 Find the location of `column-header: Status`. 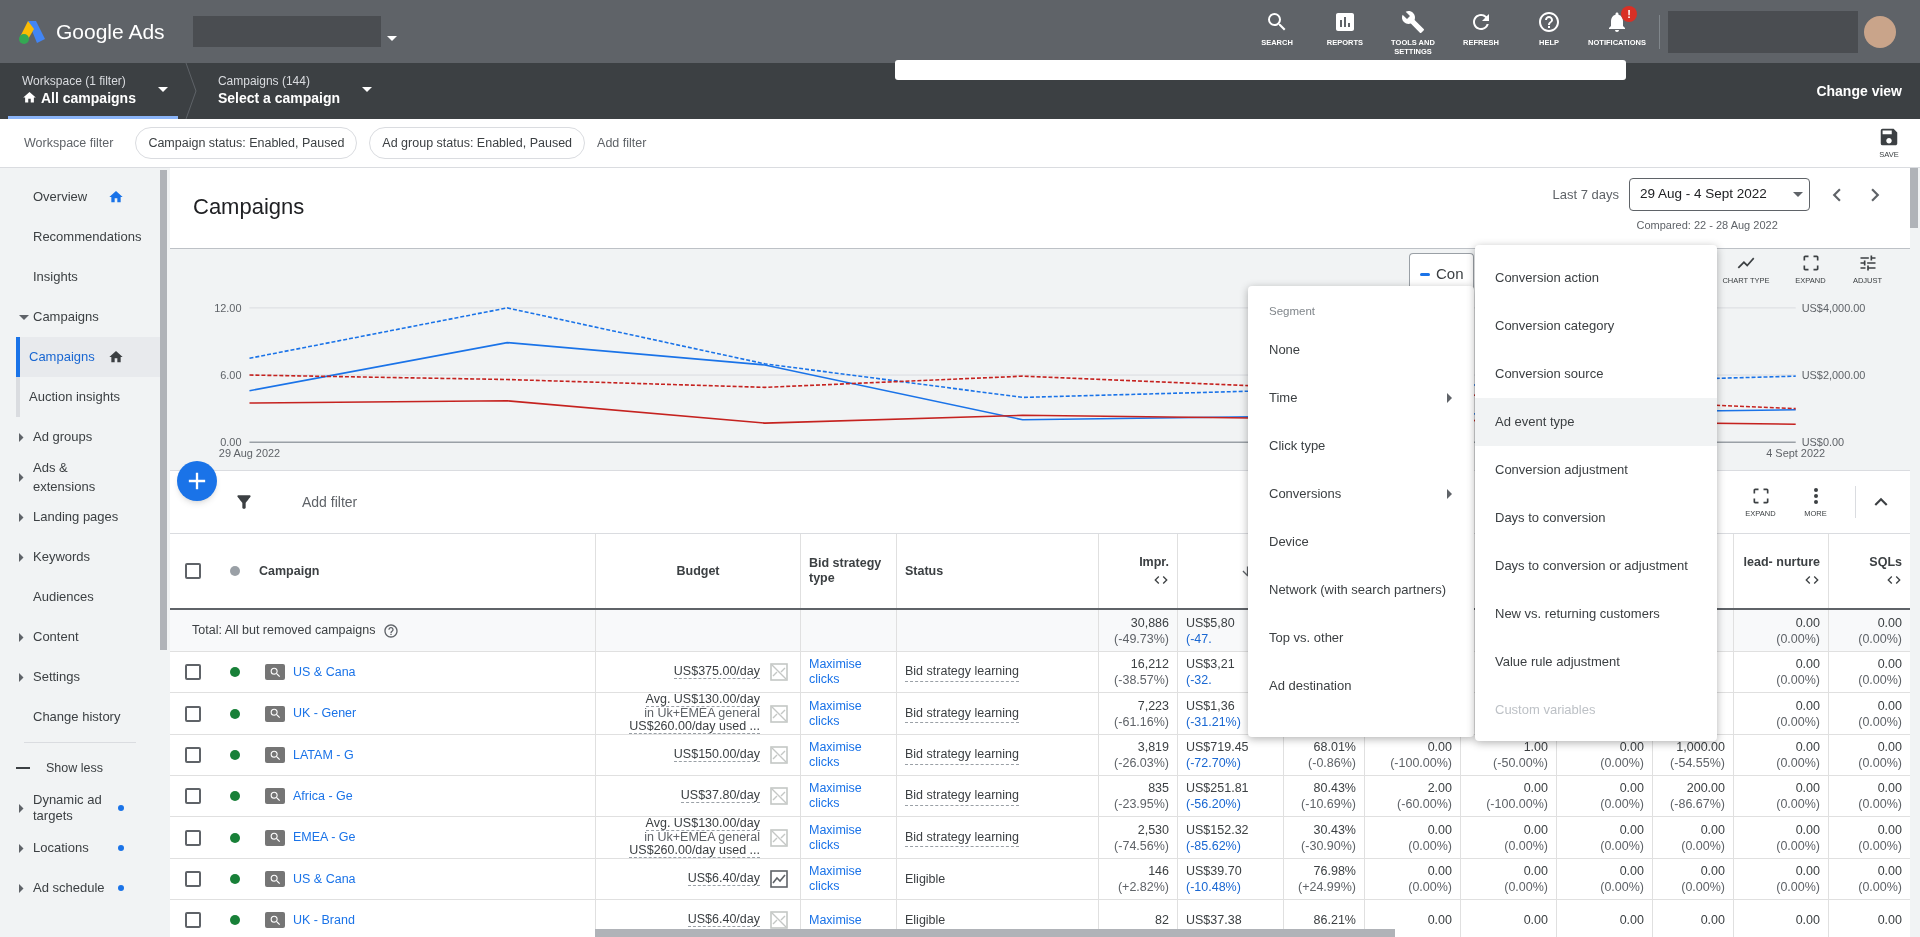

column-header: Status is located at coordinates (924, 571).